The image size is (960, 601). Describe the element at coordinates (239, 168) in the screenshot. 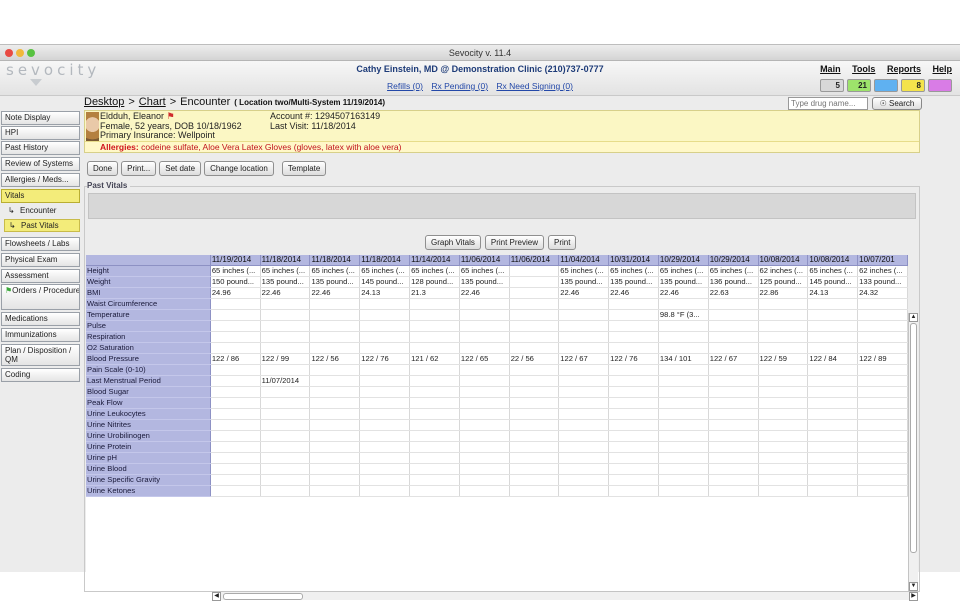

I see `change-location-button: Change location` at that location.